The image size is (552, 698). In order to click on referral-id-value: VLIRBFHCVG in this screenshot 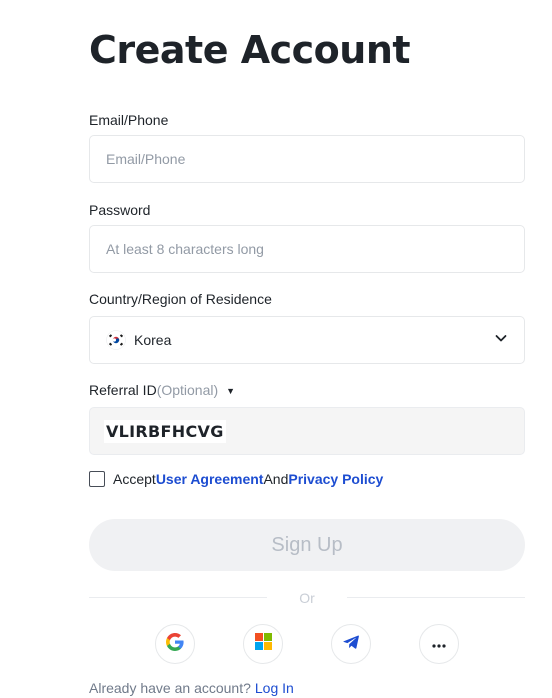, I will do `click(165, 431)`.